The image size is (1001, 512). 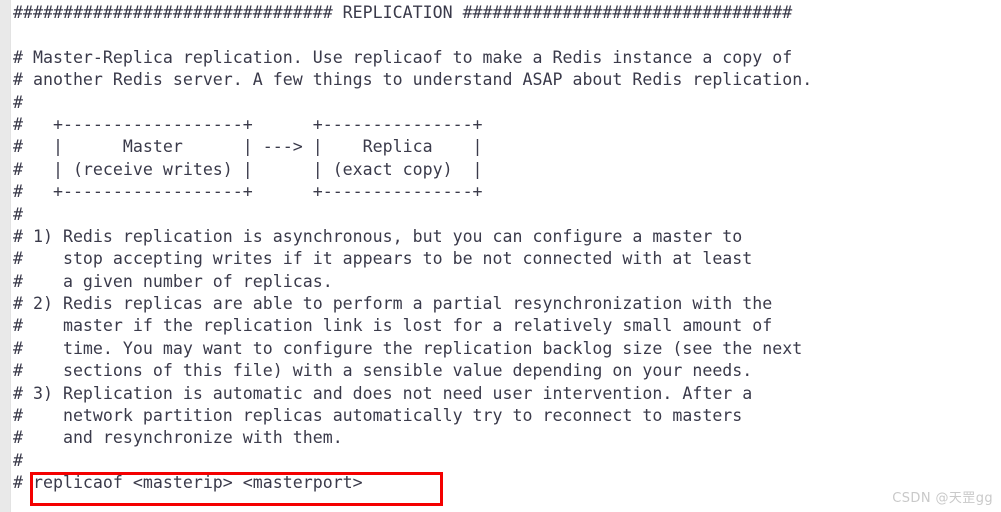 I want to click on code-line-diagram-subtitles: # | (receive writes) | | (exact copy) |, so click(x=248, y=169).